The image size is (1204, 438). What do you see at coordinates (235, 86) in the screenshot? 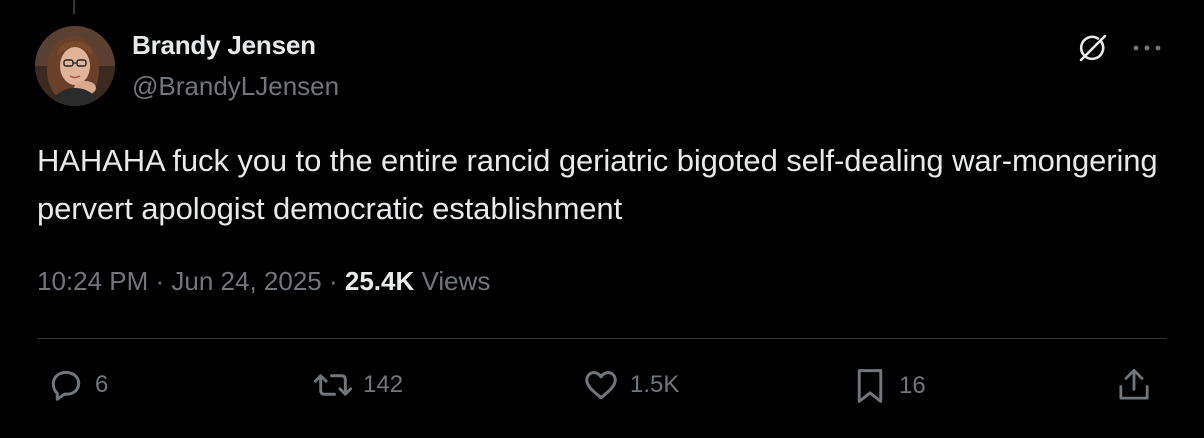
I see `author-handle: @BrandyLJensen` at bounding box center [235, 86].